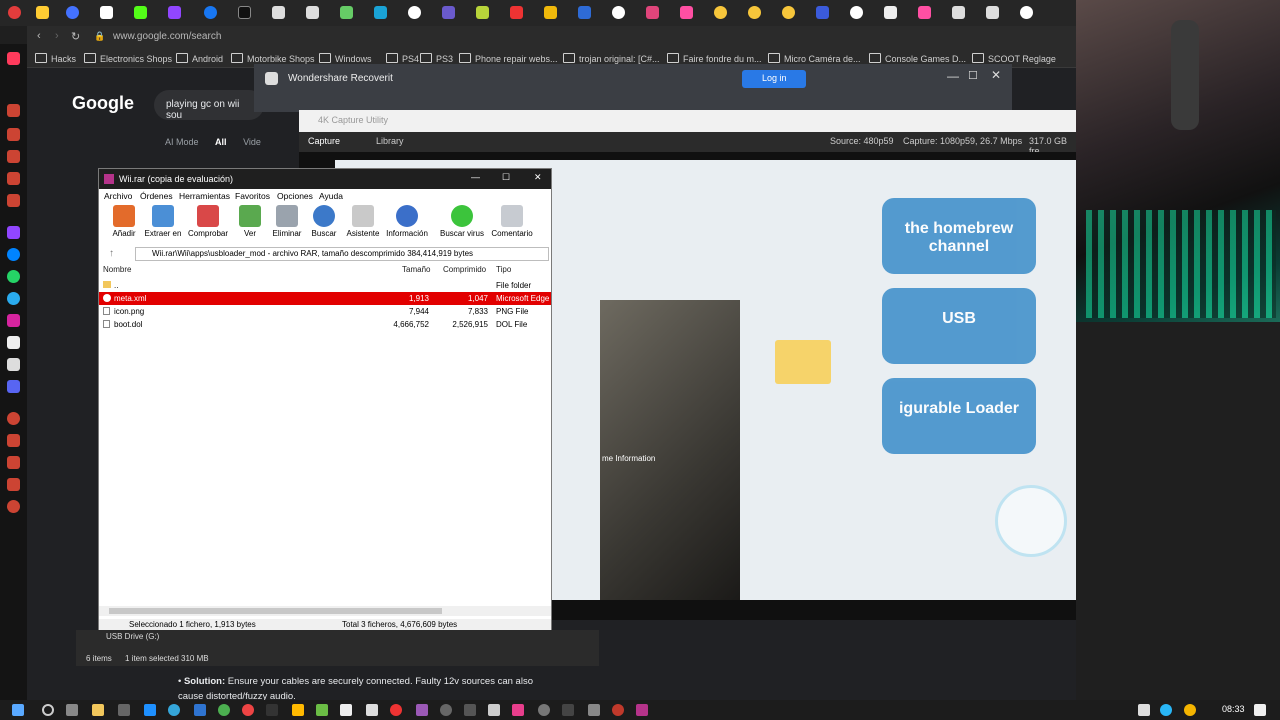 The height and width of the screenshot is (720, 1280). What do you see at coordinates (72, 710) in the screenshot?
I see `task-view-icon` at bounding box center [72, 710].